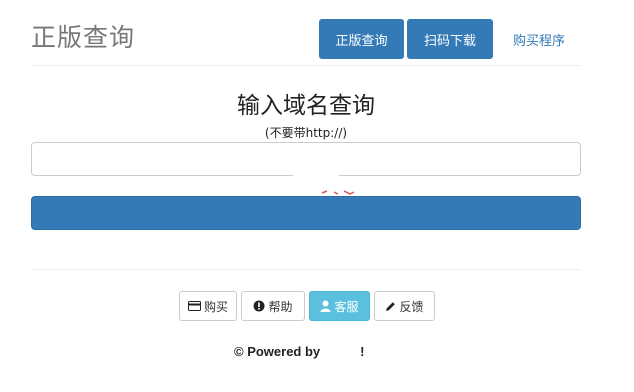 This screenshot has height=392, width=634. I want to click on feedback-button-label: 反馈, so click(411, 306).